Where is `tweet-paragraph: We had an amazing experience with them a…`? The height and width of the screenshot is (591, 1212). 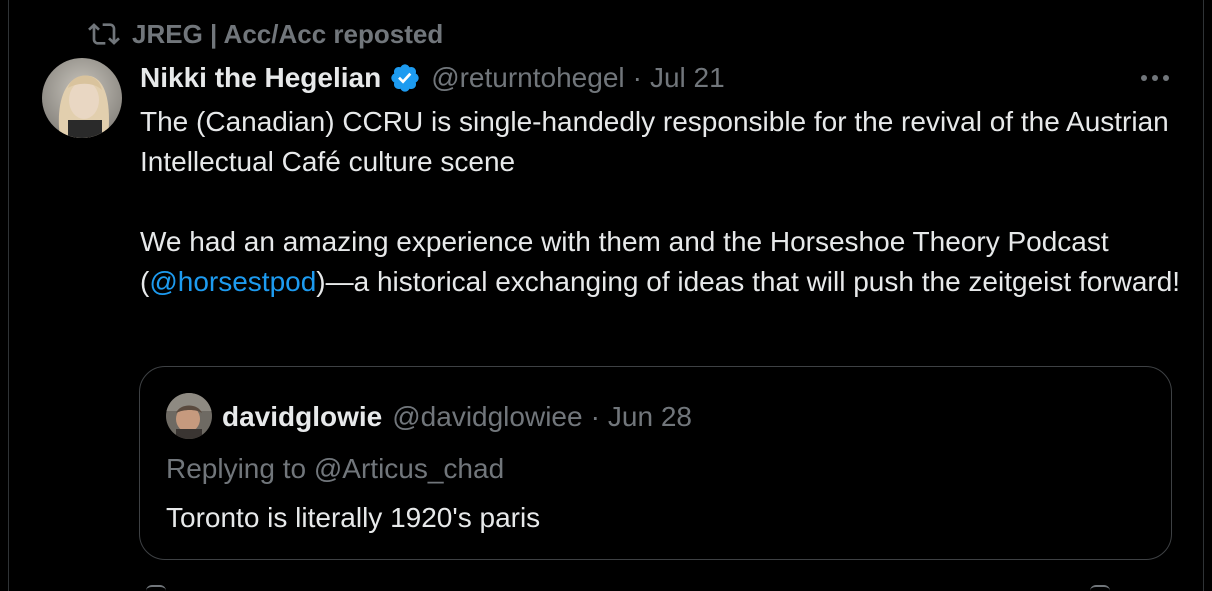 tweet-paragraph: We had an amazing experience with them a… is located at coordinates (665, 262).